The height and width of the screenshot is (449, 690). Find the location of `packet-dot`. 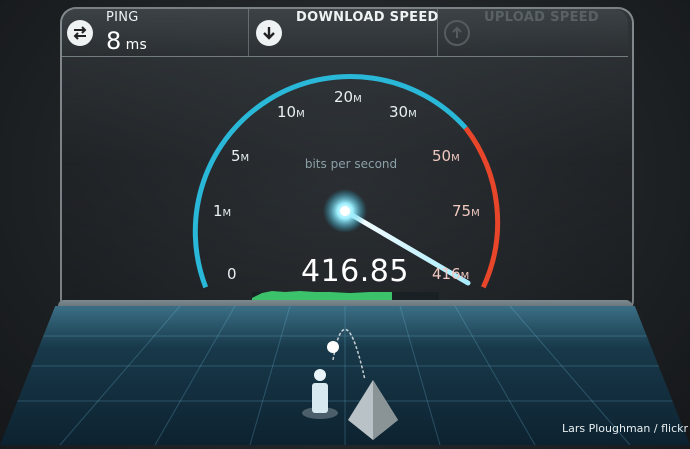

packet-dot is located at coordinates (333, 347).